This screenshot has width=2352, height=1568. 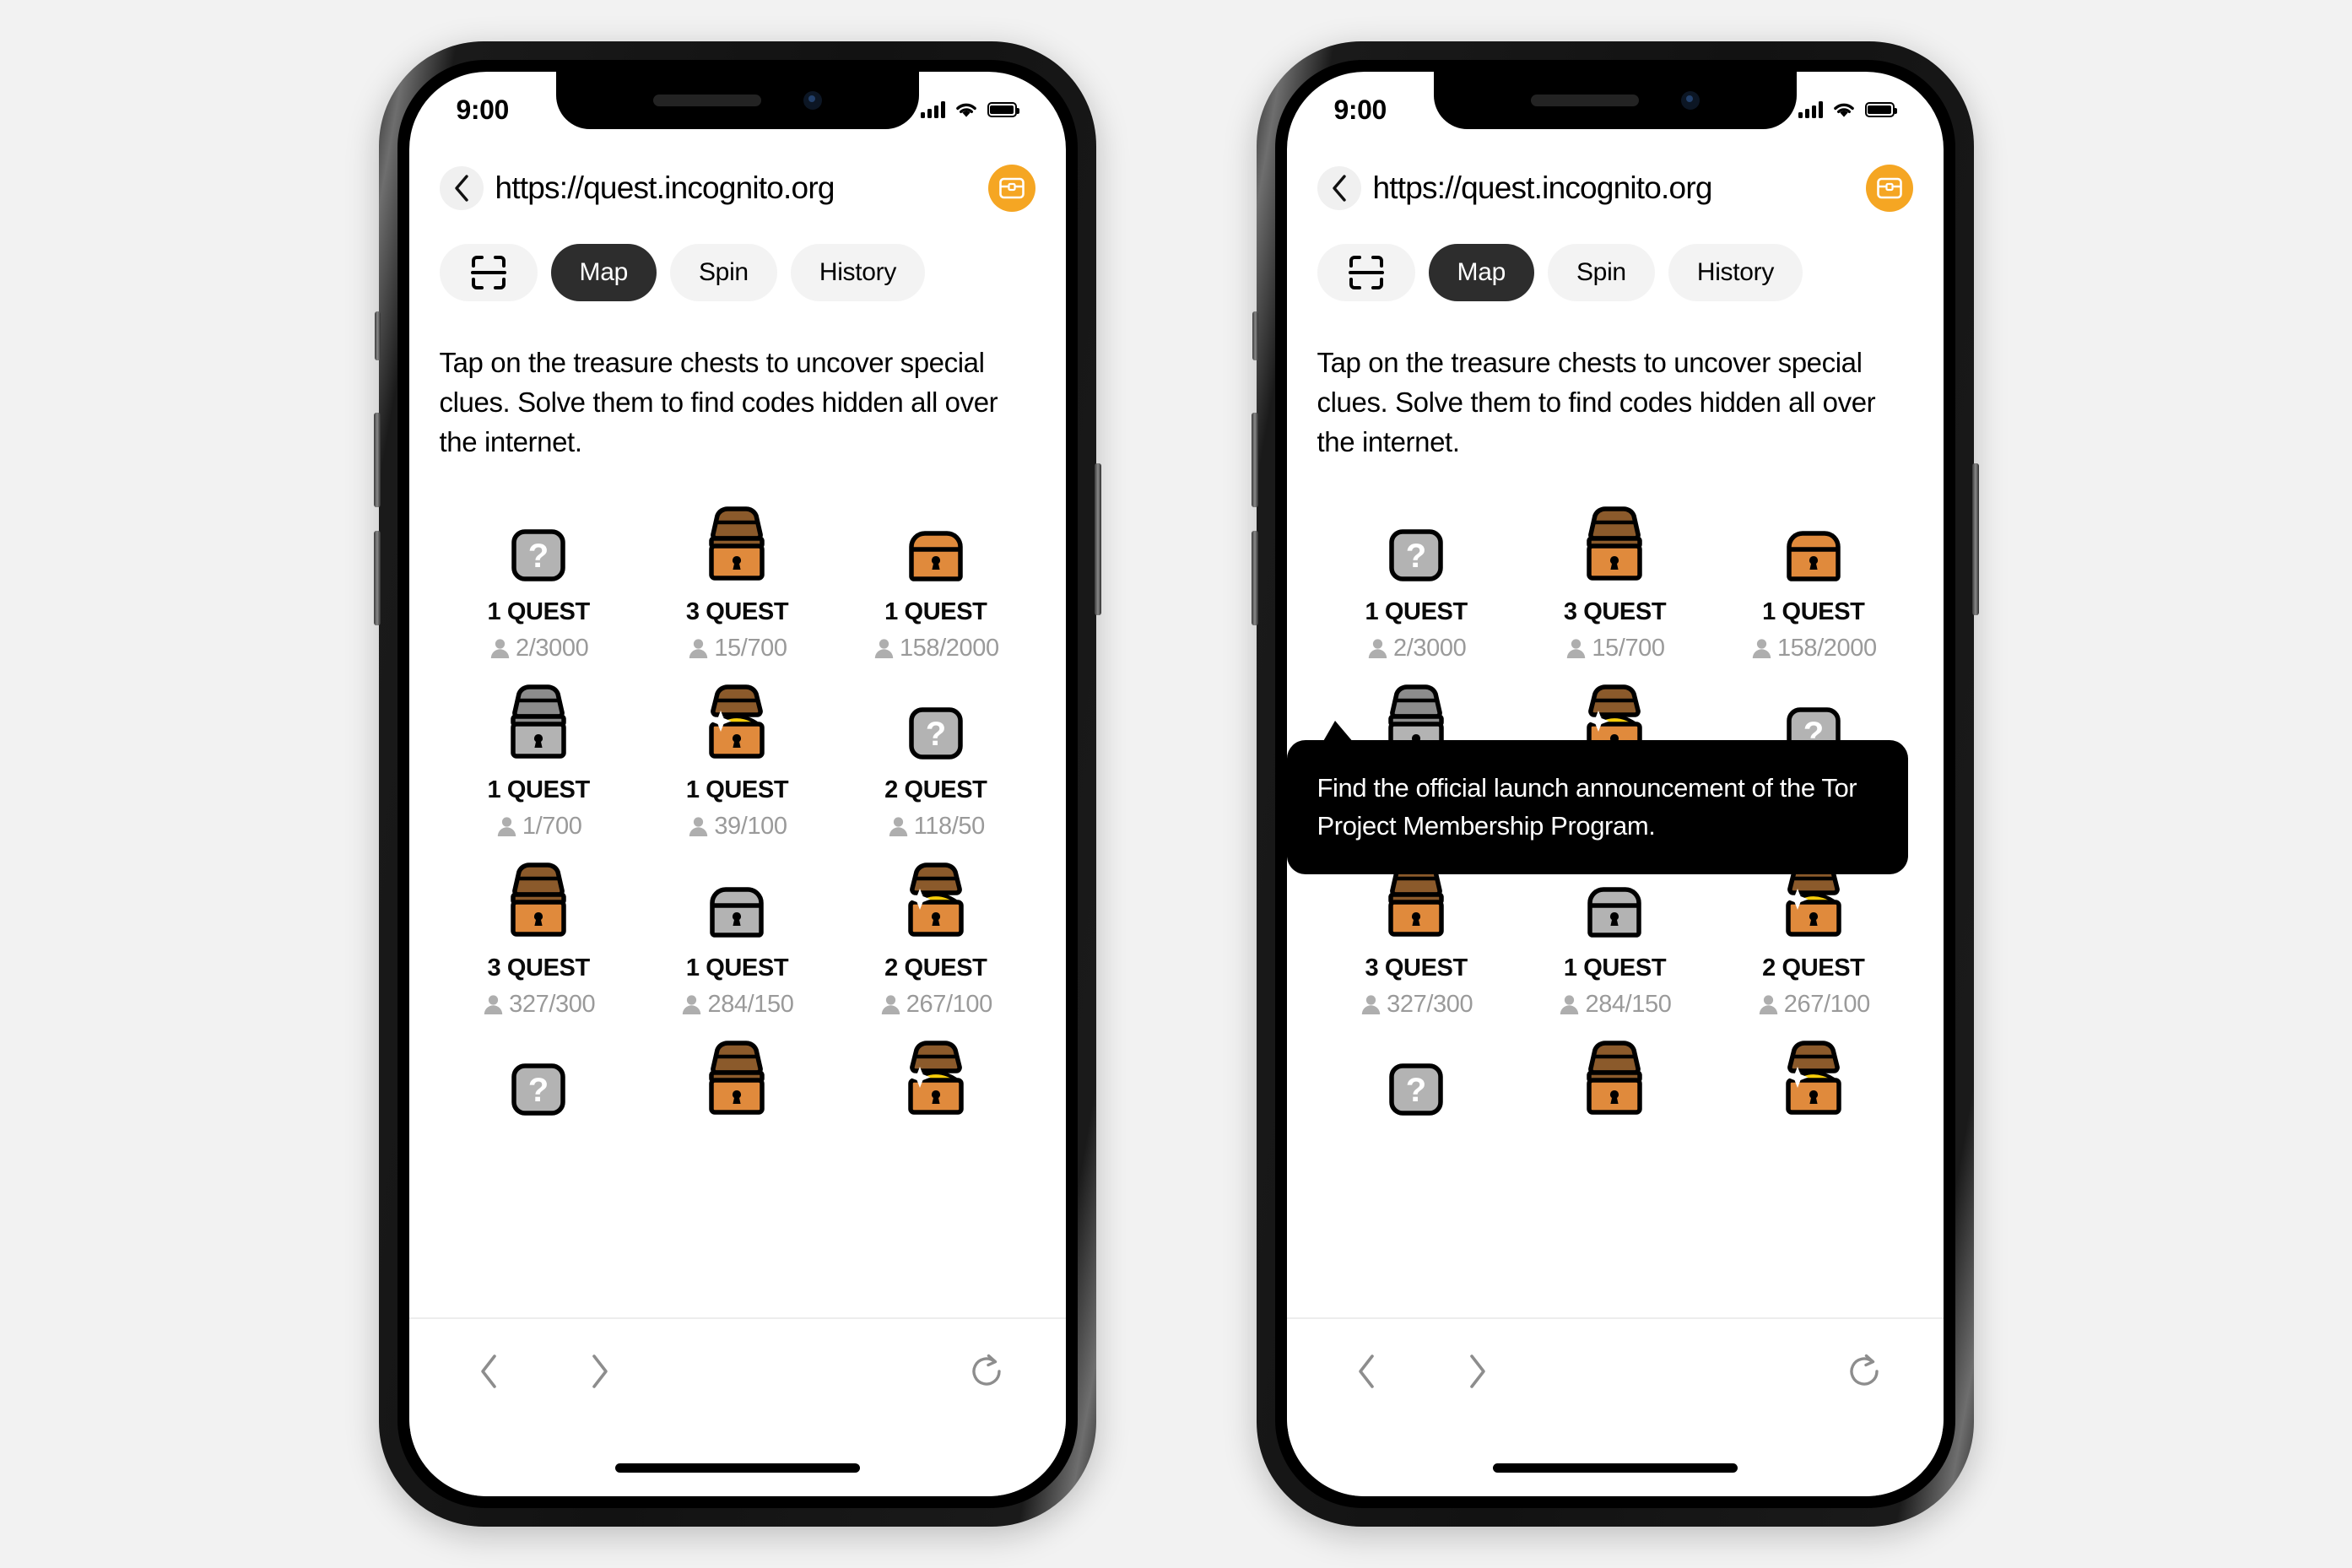 I want to click on participants-row: 267/100, so click(x=1813, y=1005).